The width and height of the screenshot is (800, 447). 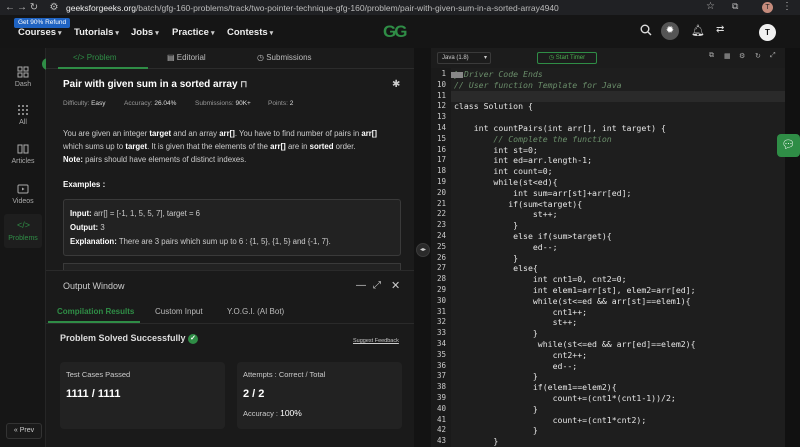 What do you see at coordinates (538, 85) in the screenshot?
I see `code-line: // User function Template for Java` at bounding box center [538, 85].